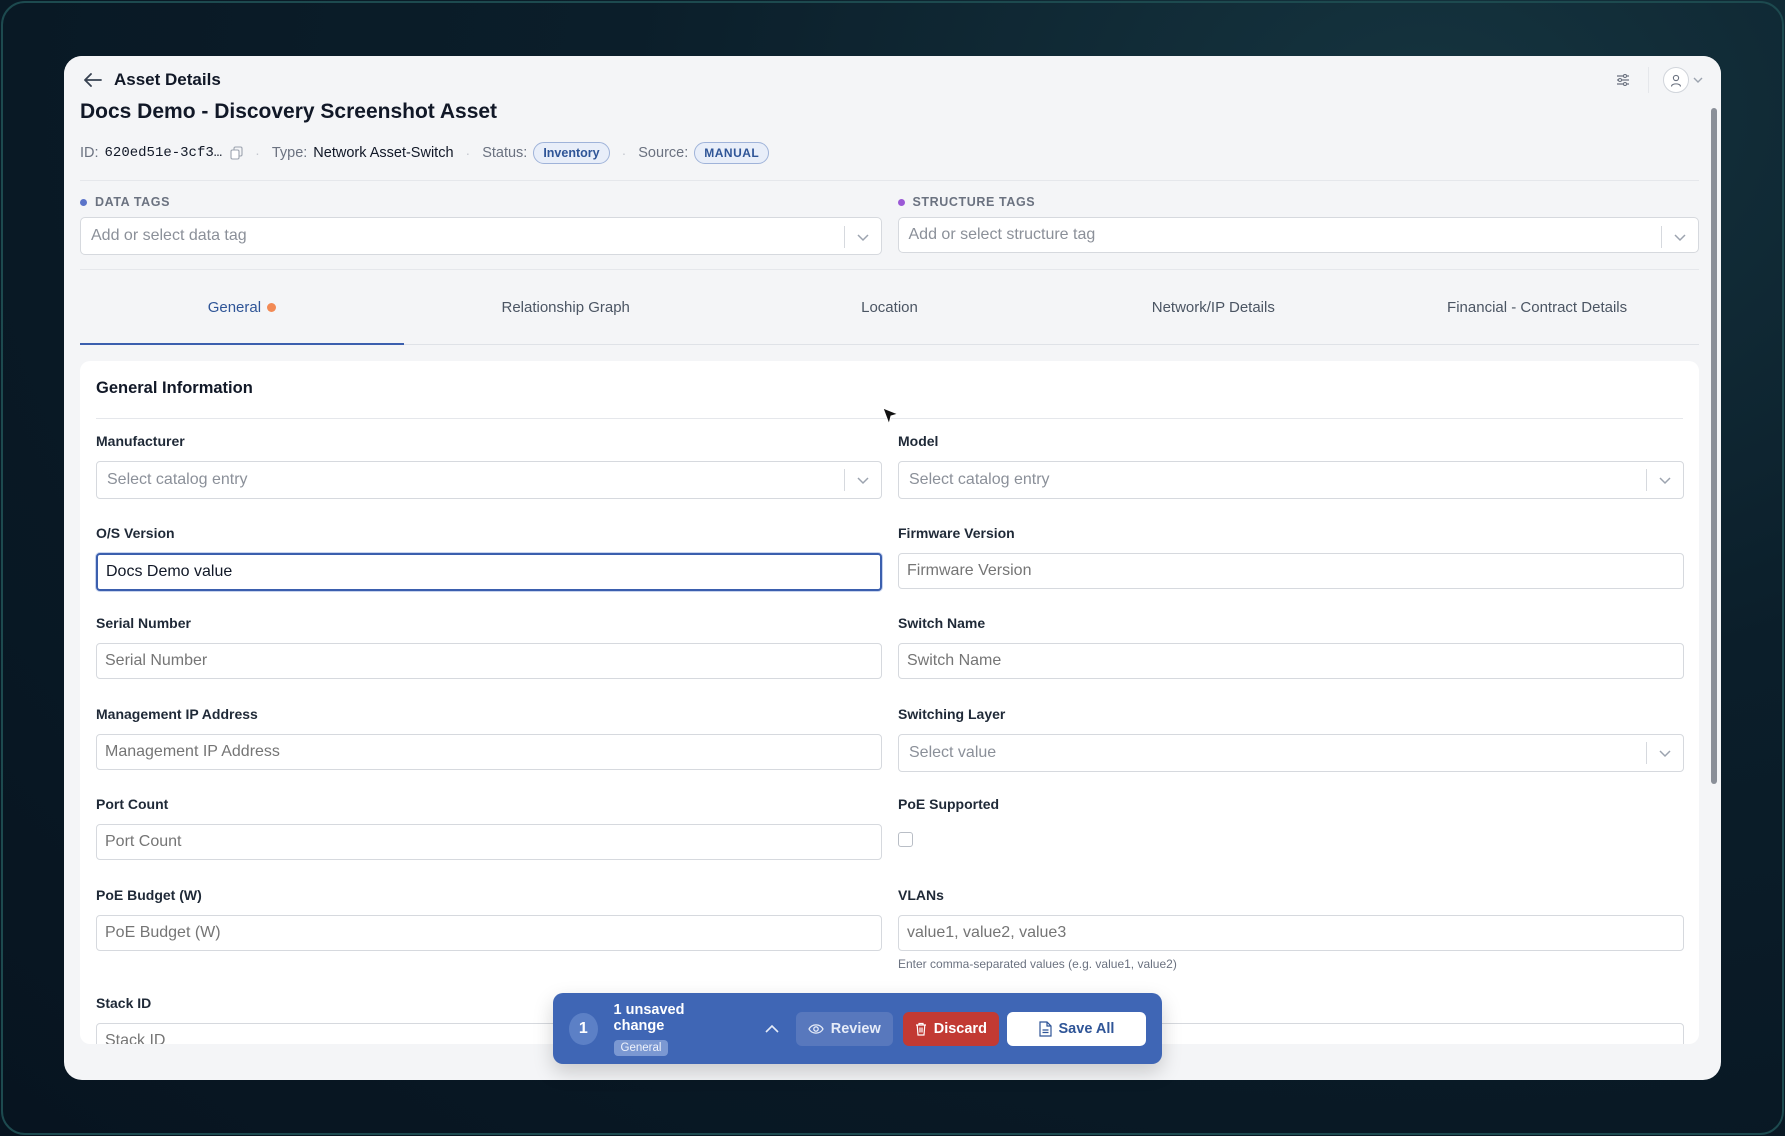 The width and height of the screenshot is (1785, 1136). What do you see at coordinates (489, 752) in the screenshot?
I see `management-ip-input` at bounding box center [489, 752].